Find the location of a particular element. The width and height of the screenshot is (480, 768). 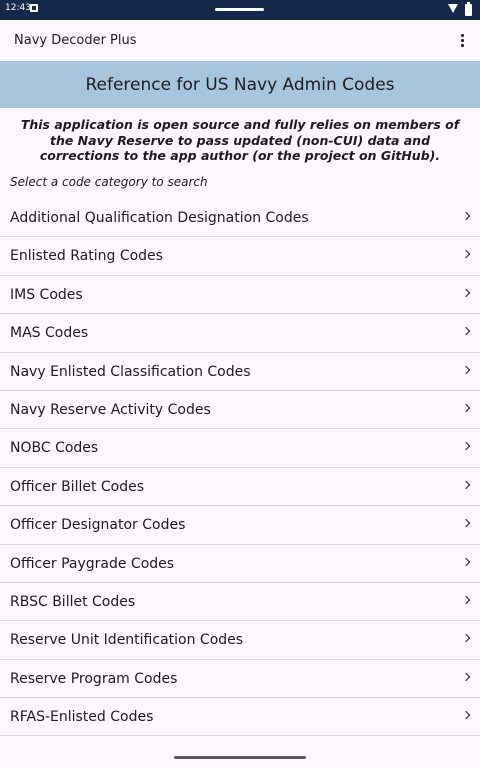

banner-title: Reference for US Navy Admin Codes is located at coordinates (240, 84).